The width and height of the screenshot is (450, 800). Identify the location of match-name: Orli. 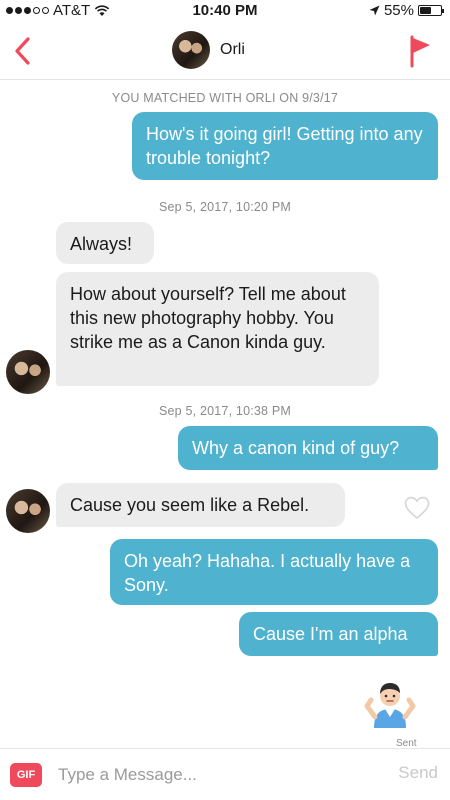
(232, 50).